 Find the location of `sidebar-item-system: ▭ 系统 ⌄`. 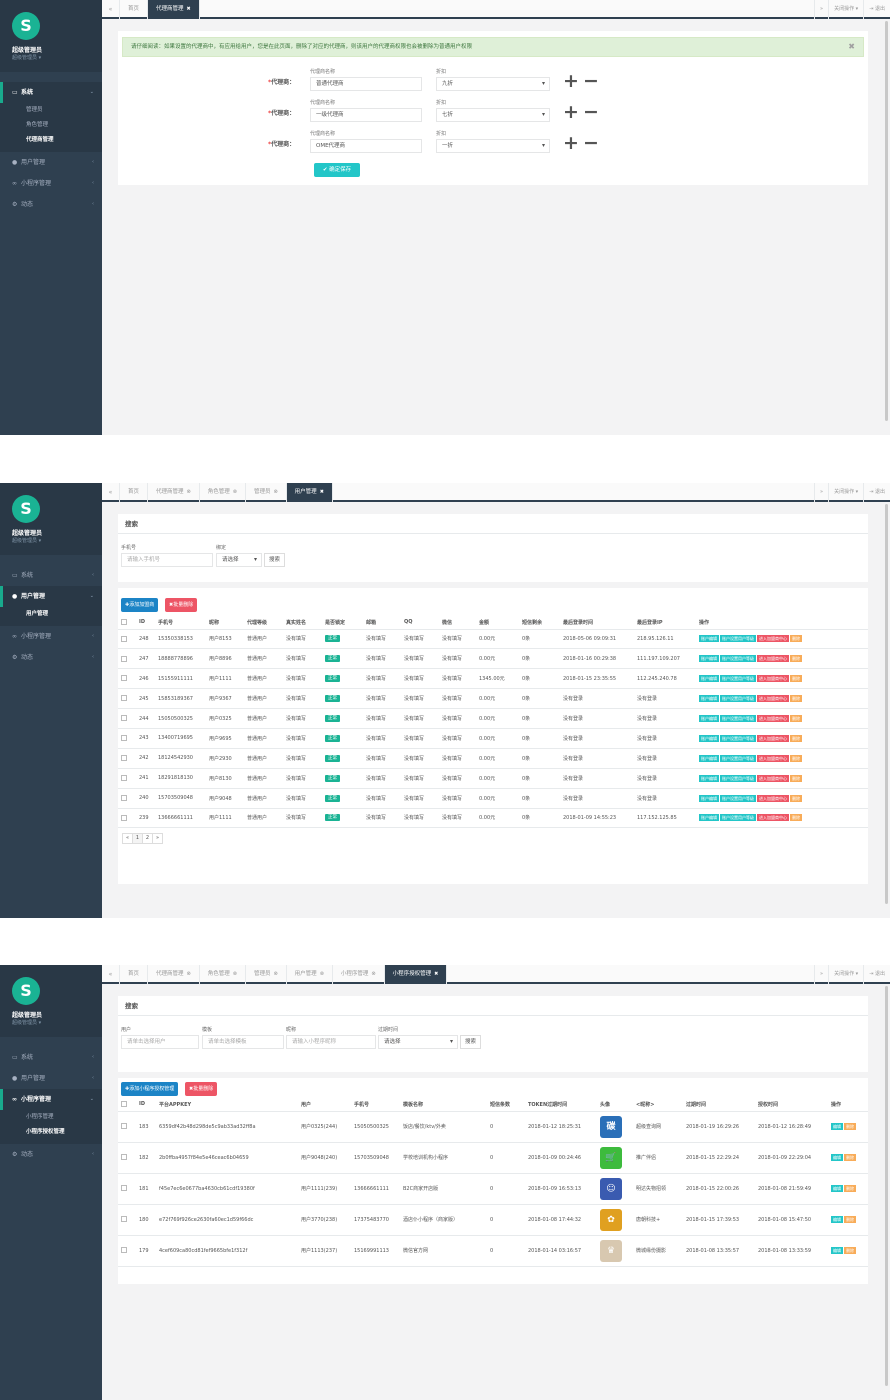

sidebar-item-system: ▭ 系统 ⌄ is located at coordinates (51, 92).